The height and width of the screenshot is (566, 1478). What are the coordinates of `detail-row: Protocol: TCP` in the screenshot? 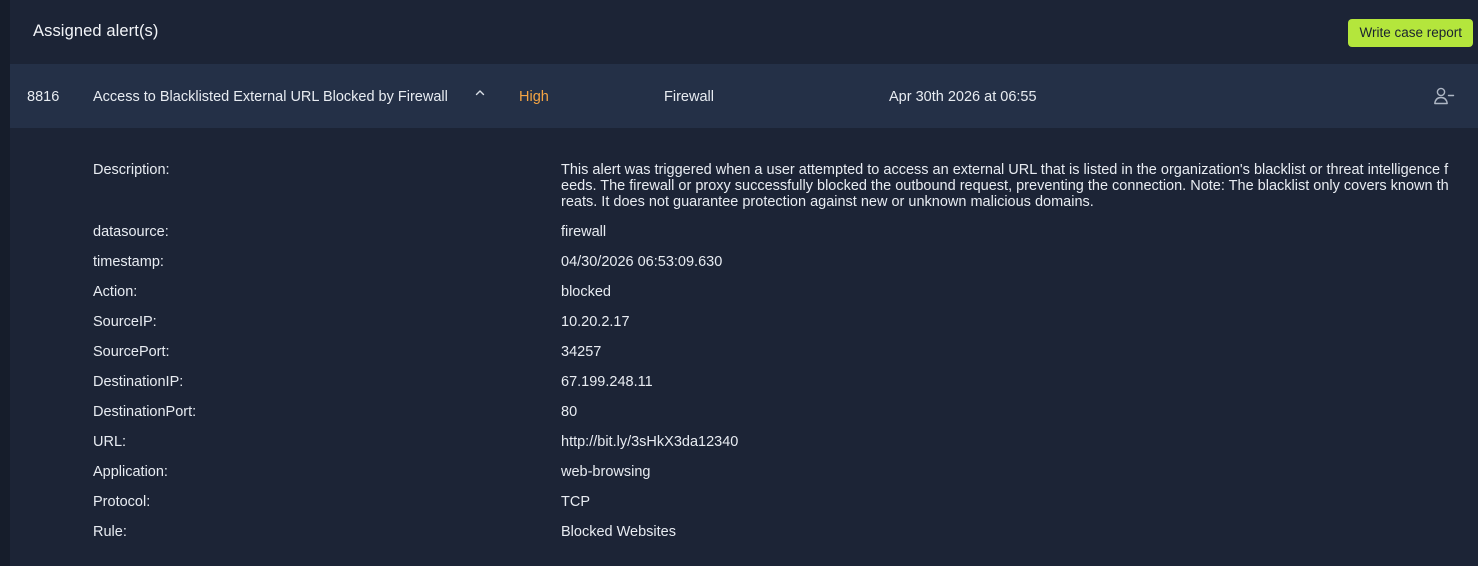 It's located at (744, 509).